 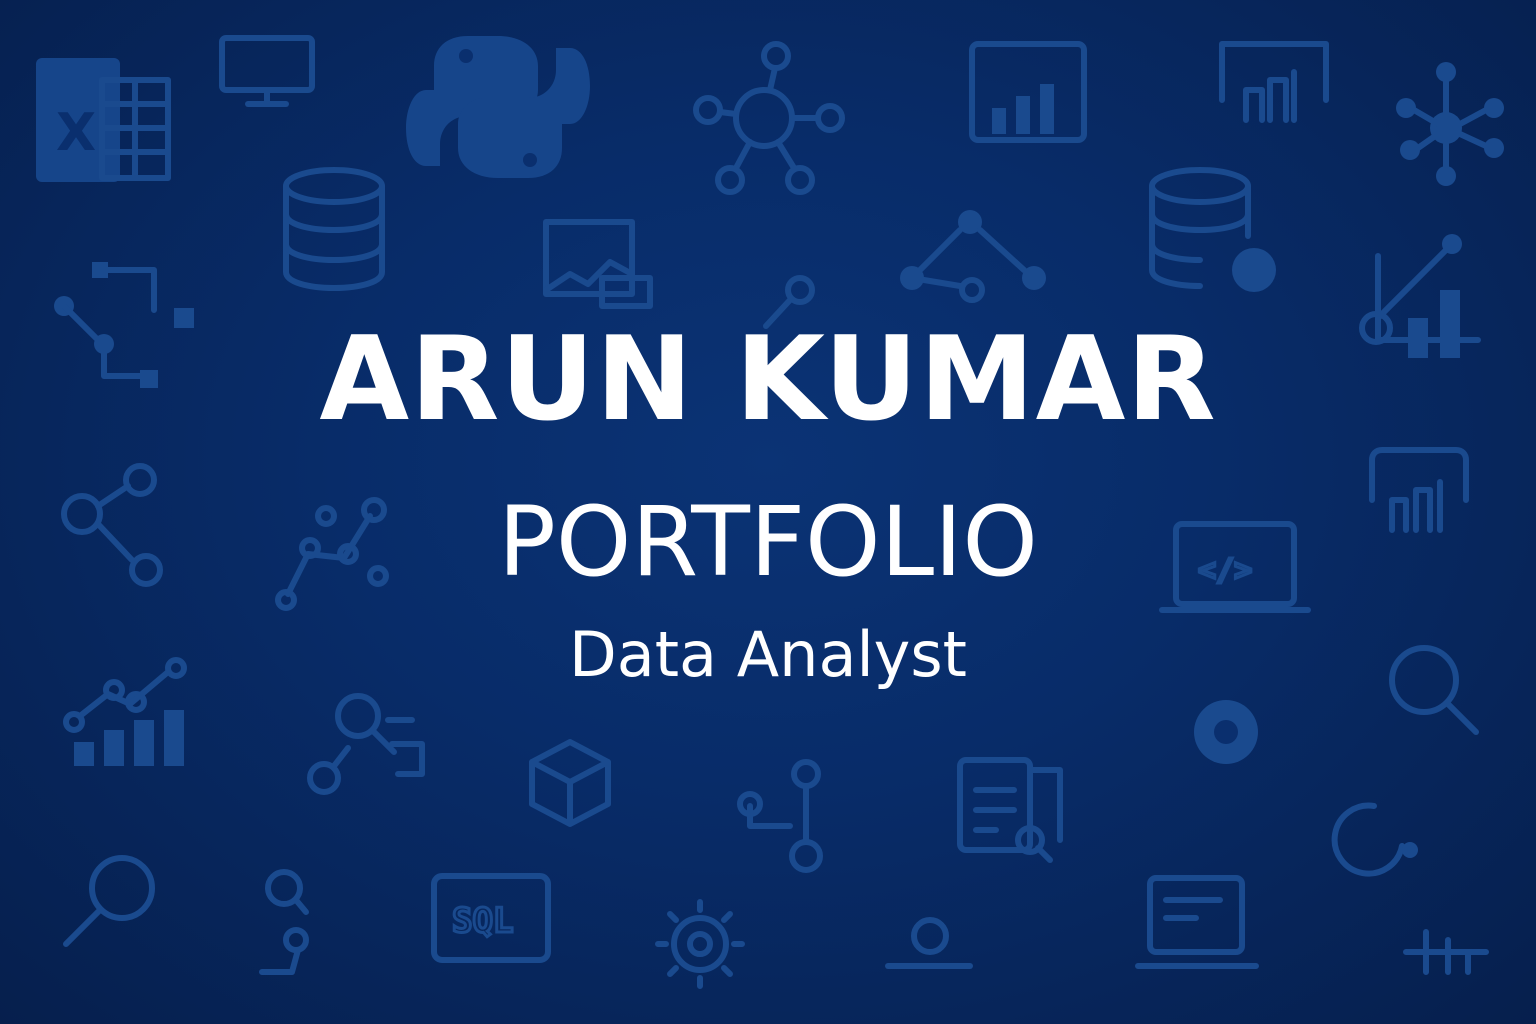 What do you see at coordinates (768, 542) in the screenshot?
I see `portfolio-subtitle: PORTFOLIO` at bounding box center [768, 542].